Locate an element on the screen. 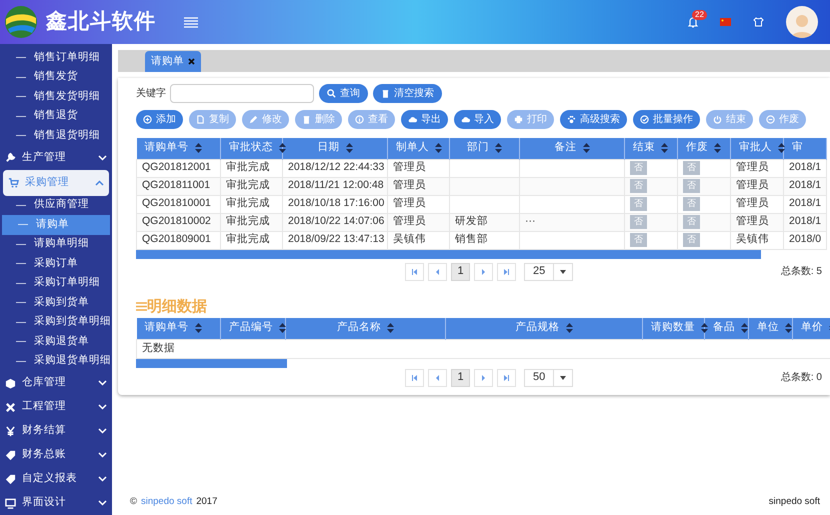 Image resolution: width=830 pixels, height=515 pixels. notification-badge: 22 is located at coordinates (699, 15).